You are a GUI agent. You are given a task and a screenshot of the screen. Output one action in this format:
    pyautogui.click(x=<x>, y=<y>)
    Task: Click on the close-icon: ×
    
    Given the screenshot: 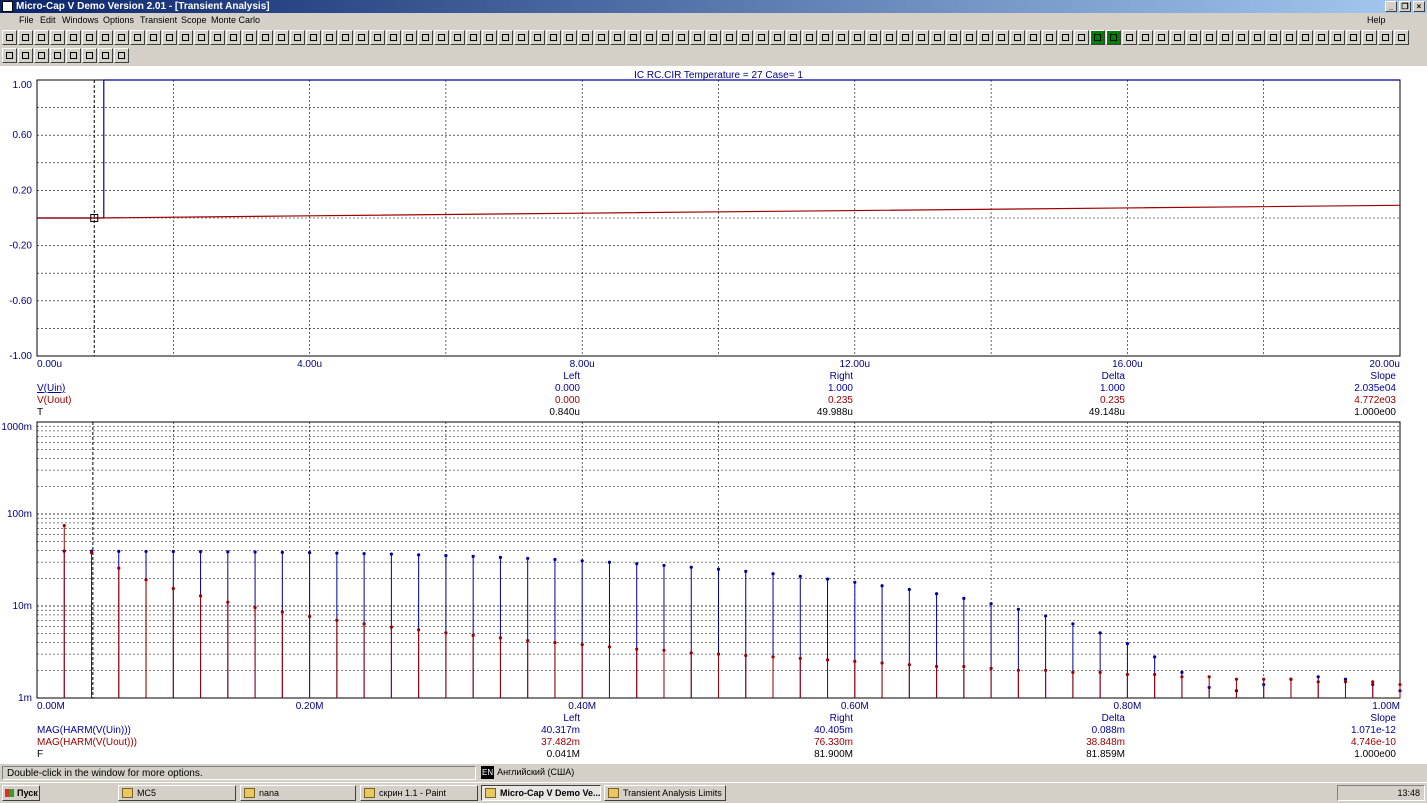 What is the action you would take?
    pyautogui.click(x=1419, y=6)
    